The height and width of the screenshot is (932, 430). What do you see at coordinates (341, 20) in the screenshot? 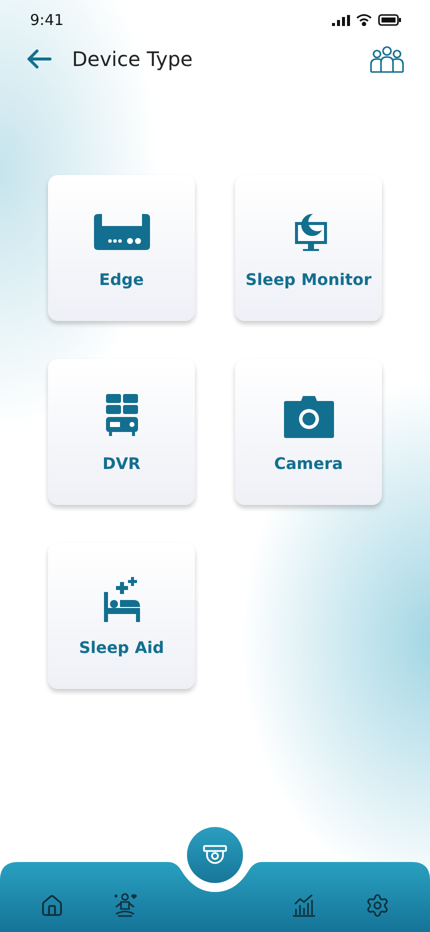
I see `signal-icon` at bounding box center [341, 20].